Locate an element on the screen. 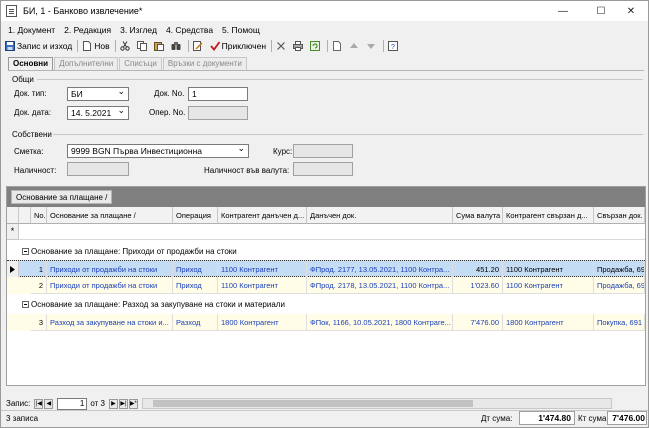 Image resolution: width=649 pixels, height=428 pixels. next-record-nav-button: ▶ is located at coordinates (113, 403).